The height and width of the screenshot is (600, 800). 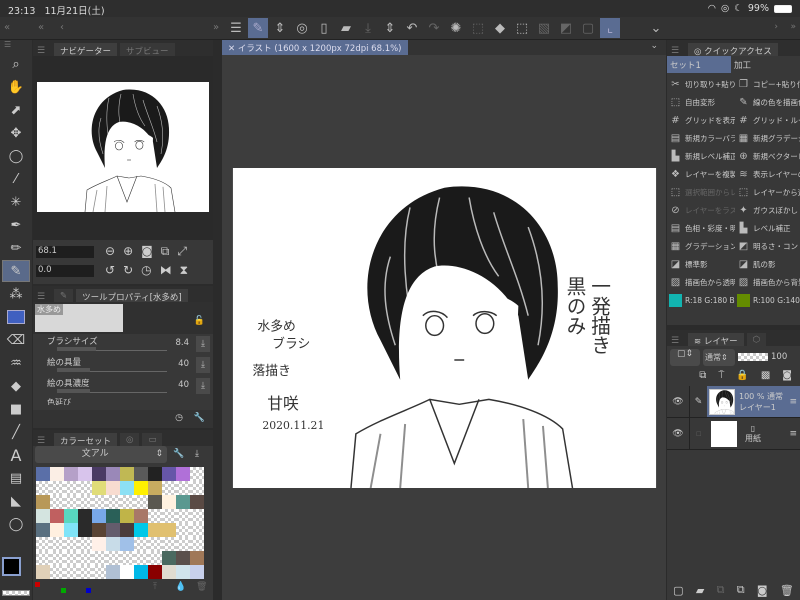 What do you see at coordinates (700, 590) in the screenshot?
I see `new-folder-icon: ▰` at bounding box center [700, 590].